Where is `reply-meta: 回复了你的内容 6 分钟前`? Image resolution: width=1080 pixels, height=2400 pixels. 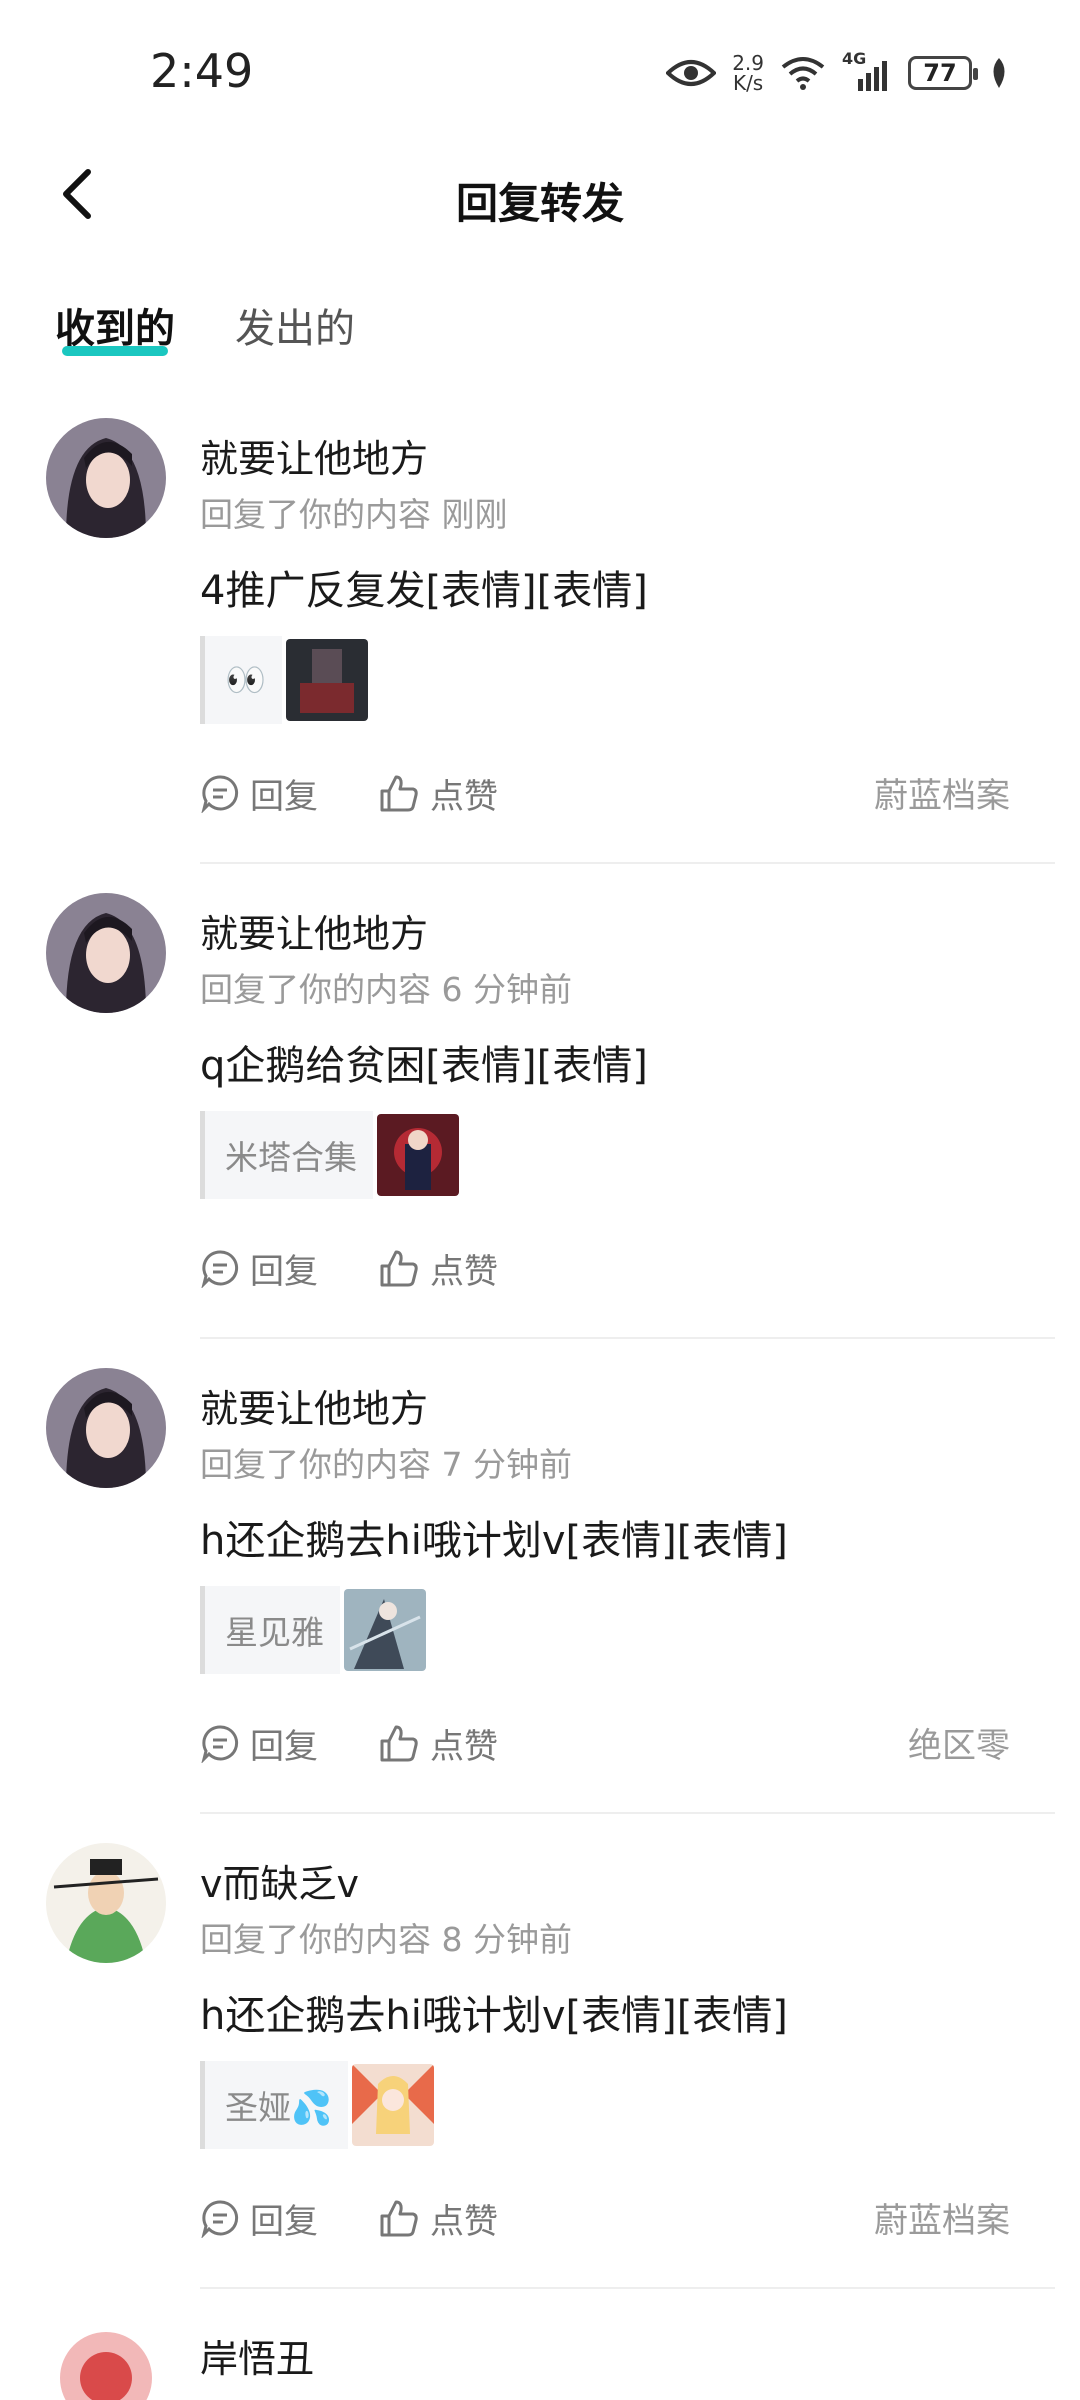
reply-meta: 回复了你的内容 6 分钟前 is located at coordinates (386, 989).